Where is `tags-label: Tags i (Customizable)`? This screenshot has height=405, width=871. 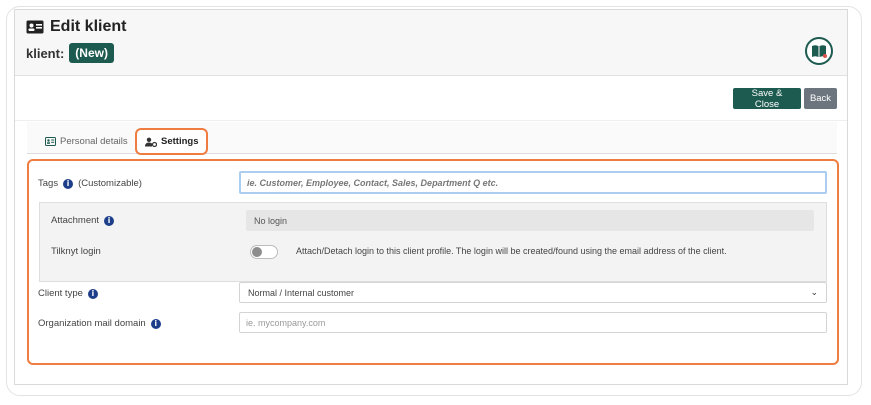 tags-label: Tags i (Customizable) is located at coordinates (90, 183).